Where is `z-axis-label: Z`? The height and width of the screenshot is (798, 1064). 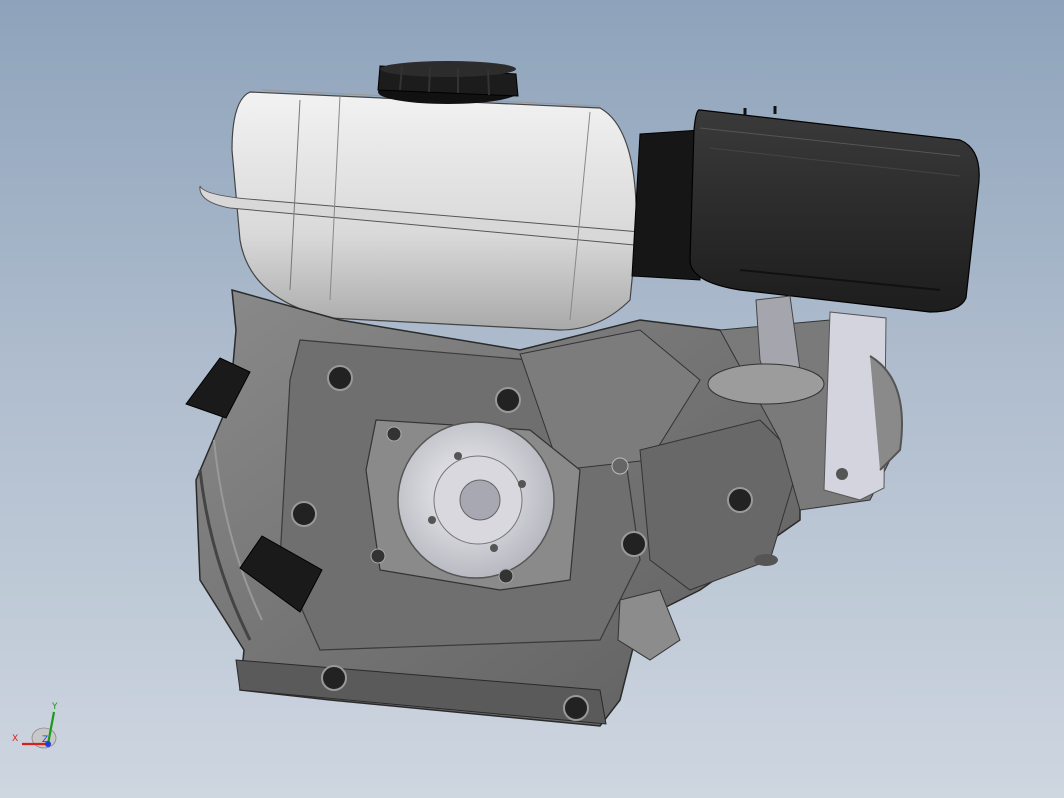
z-axis-label: Z is located at coordinates (45, 740).